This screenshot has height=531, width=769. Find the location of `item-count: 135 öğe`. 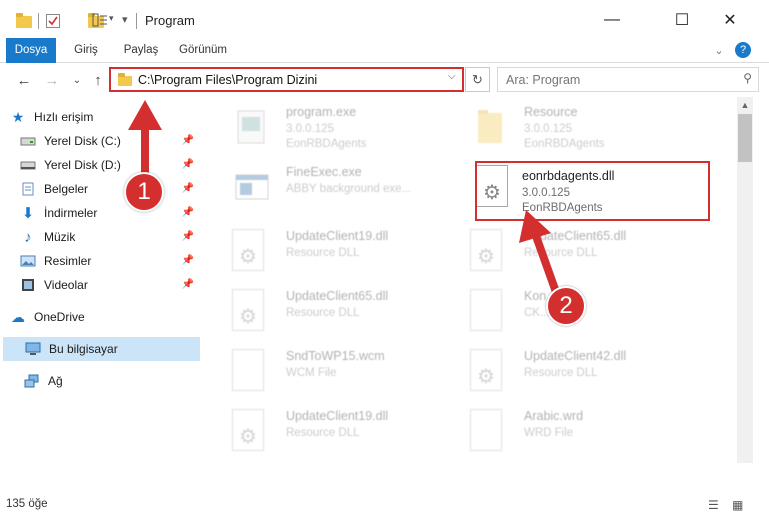

item-count: 135 öğe is located at coordinates (27, 504).